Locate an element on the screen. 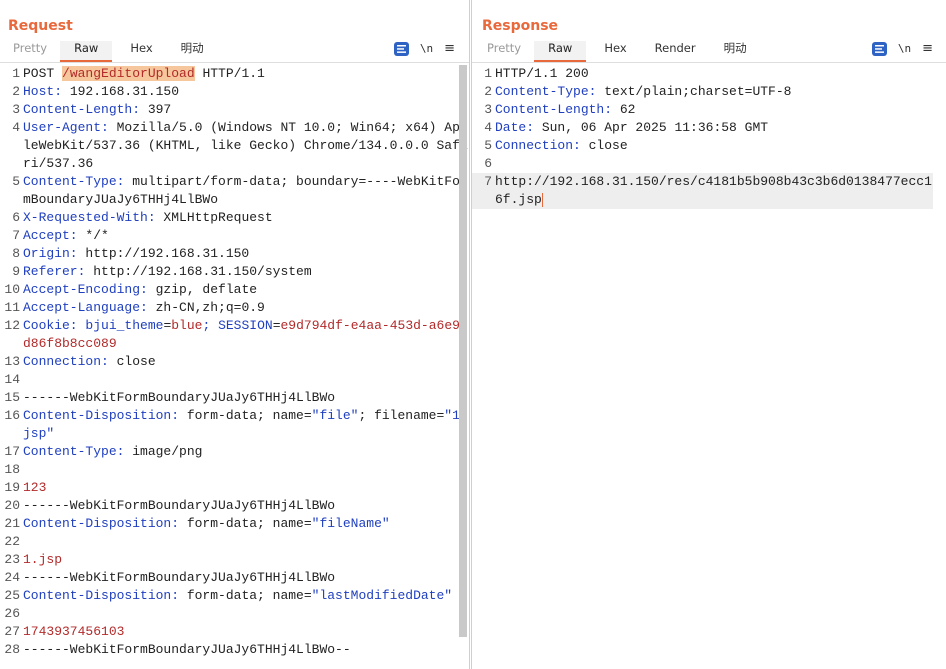 This screenshot has height=669, width=946. code-token: image/png is located at coordinates (163, 451).